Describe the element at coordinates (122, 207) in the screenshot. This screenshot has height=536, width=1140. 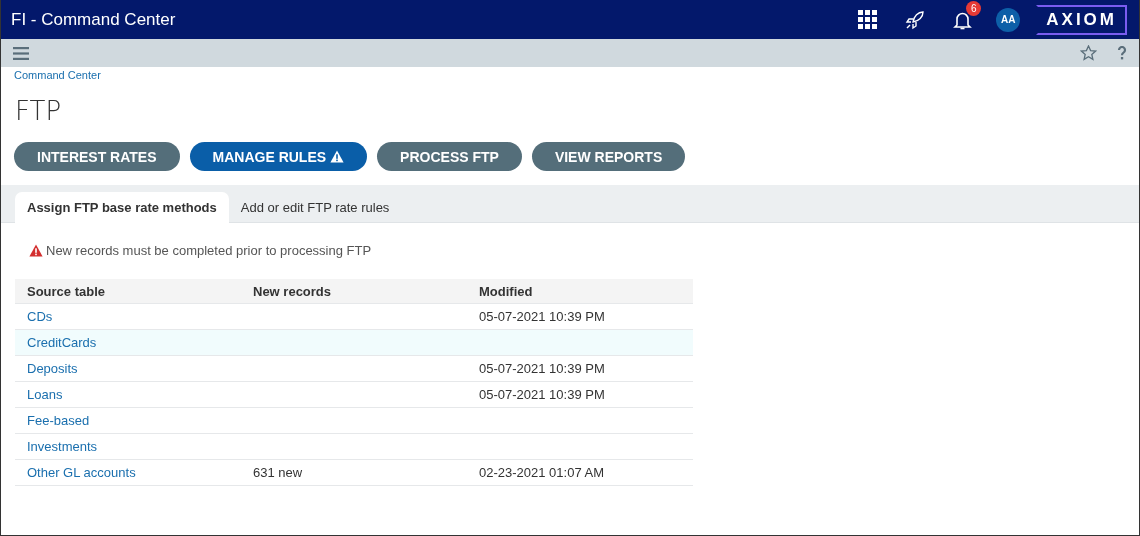
I see `tab: Assign FTP base rate methods` at that location.